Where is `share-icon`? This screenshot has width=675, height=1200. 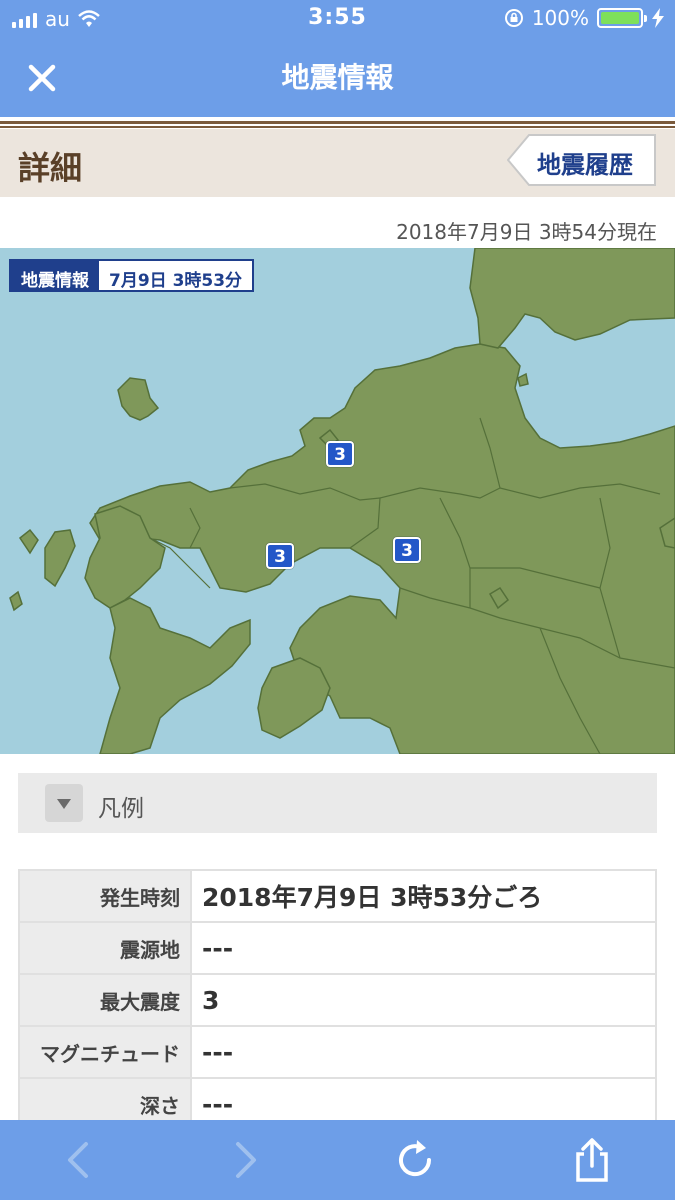
share-icon is located at coordinates (592, 1160).